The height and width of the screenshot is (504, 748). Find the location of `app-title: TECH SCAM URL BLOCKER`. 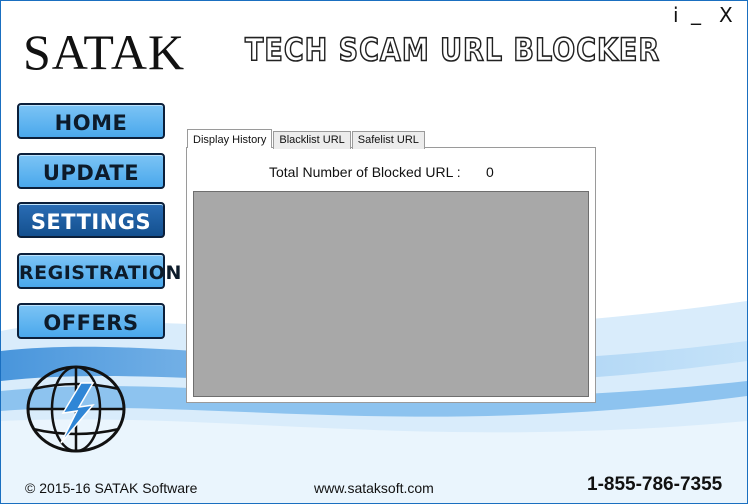

app-title: TECH SCAM URL BLOCKER is located at coordinates (452, 50).